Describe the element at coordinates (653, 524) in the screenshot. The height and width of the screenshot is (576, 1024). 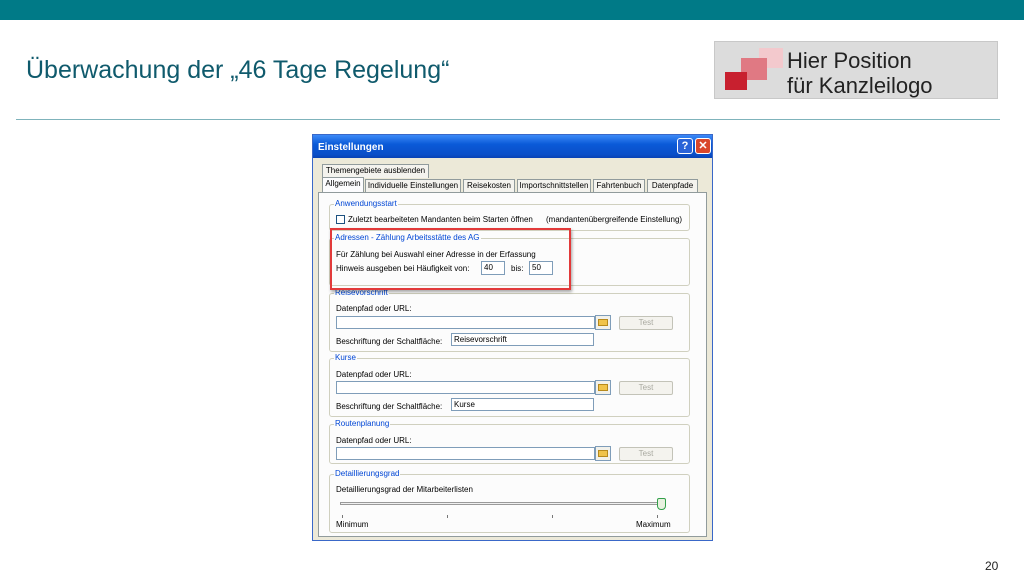
I see `slider-max-label: Maximum` at that location.